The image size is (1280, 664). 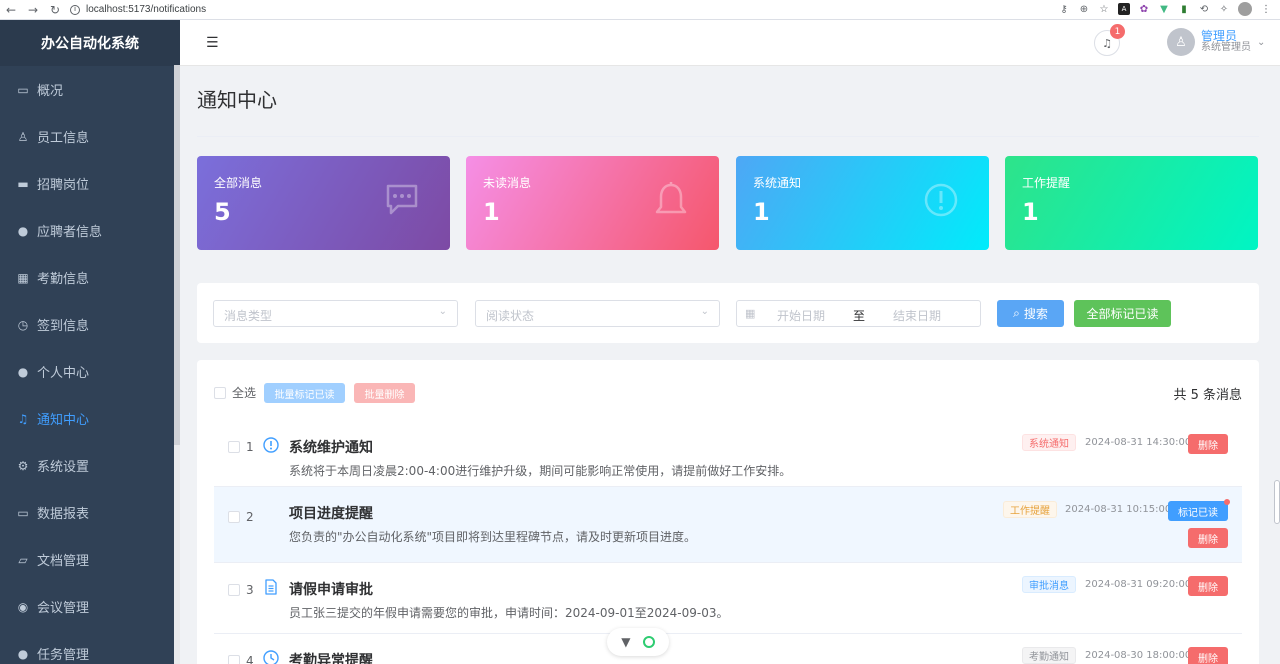 What do you see at coordinates (1131, 203) in the screenshot?
I see `stat-card-work: 工作提醒 1` at bounding box center [1131, 203].